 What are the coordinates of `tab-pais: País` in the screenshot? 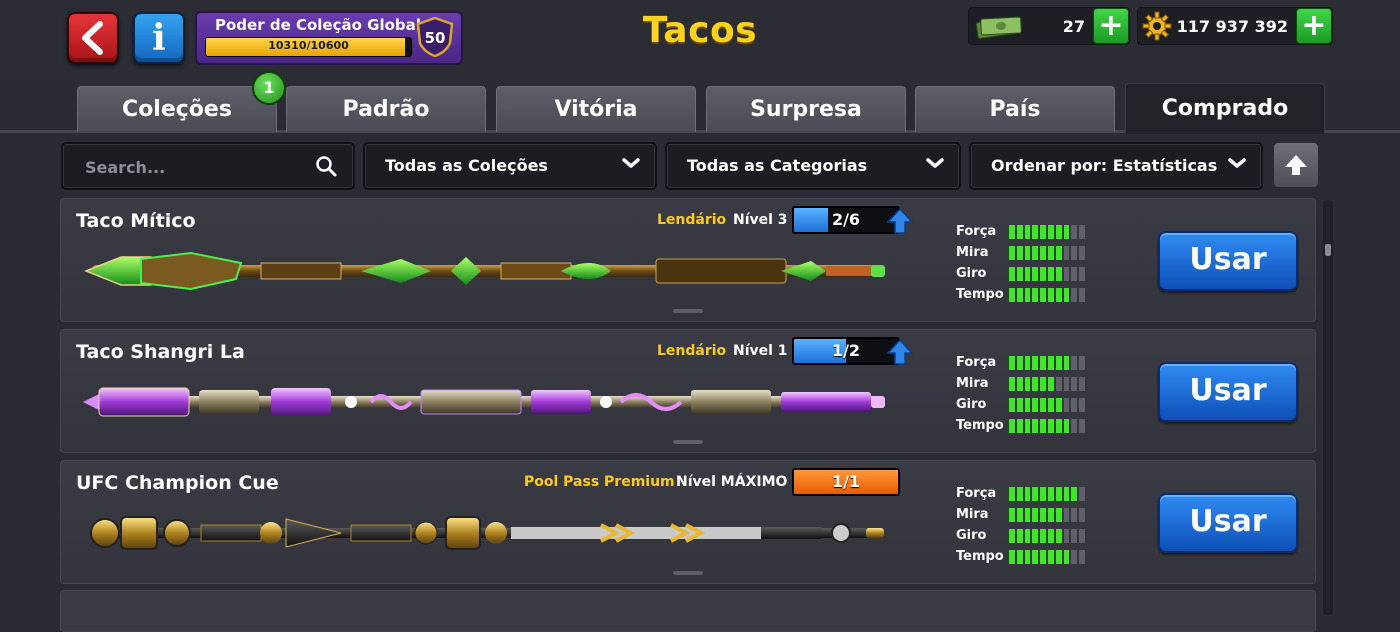 It's located at (1015, 109).